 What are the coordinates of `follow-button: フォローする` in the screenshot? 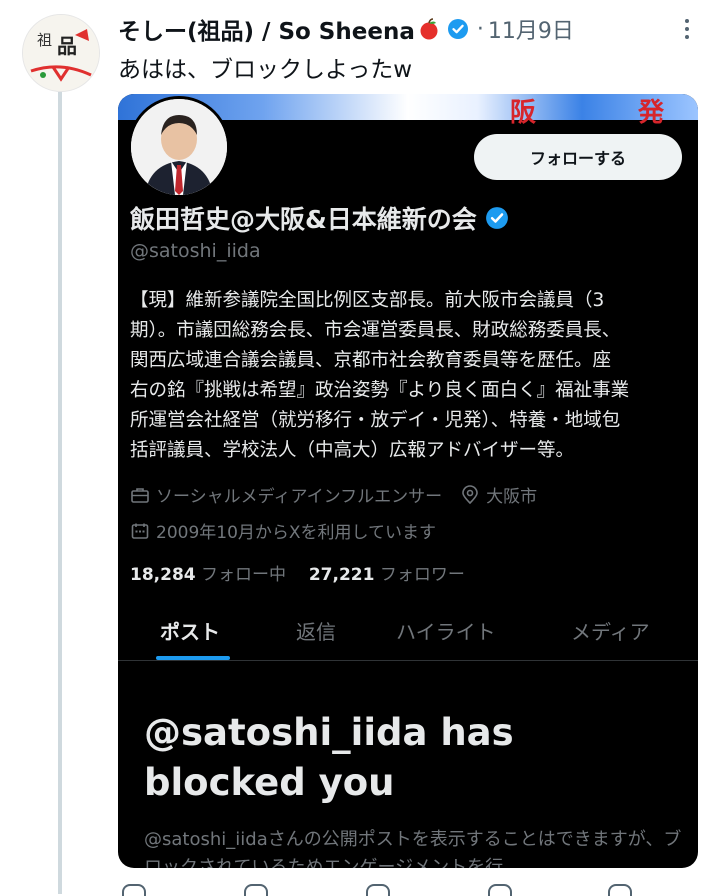 It's located at (578, 157).